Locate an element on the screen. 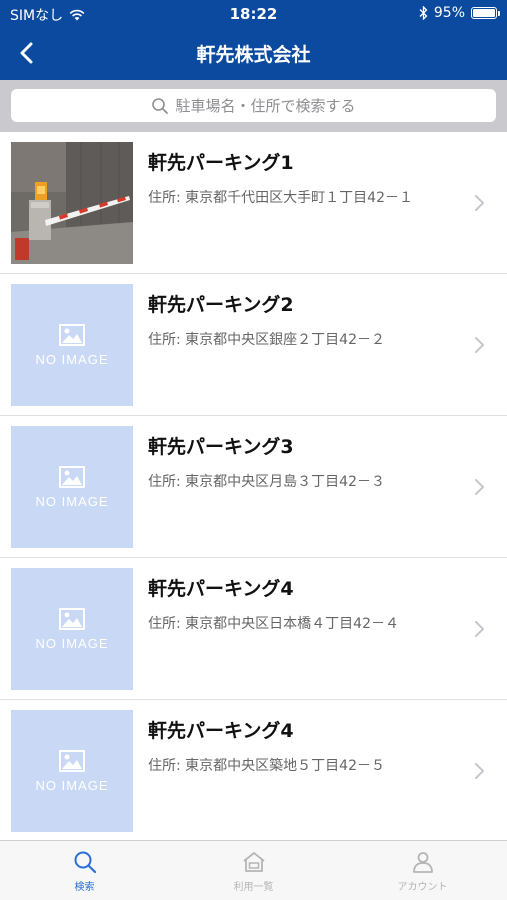  tab-label: アカウント is located at coordinates (422, 887).